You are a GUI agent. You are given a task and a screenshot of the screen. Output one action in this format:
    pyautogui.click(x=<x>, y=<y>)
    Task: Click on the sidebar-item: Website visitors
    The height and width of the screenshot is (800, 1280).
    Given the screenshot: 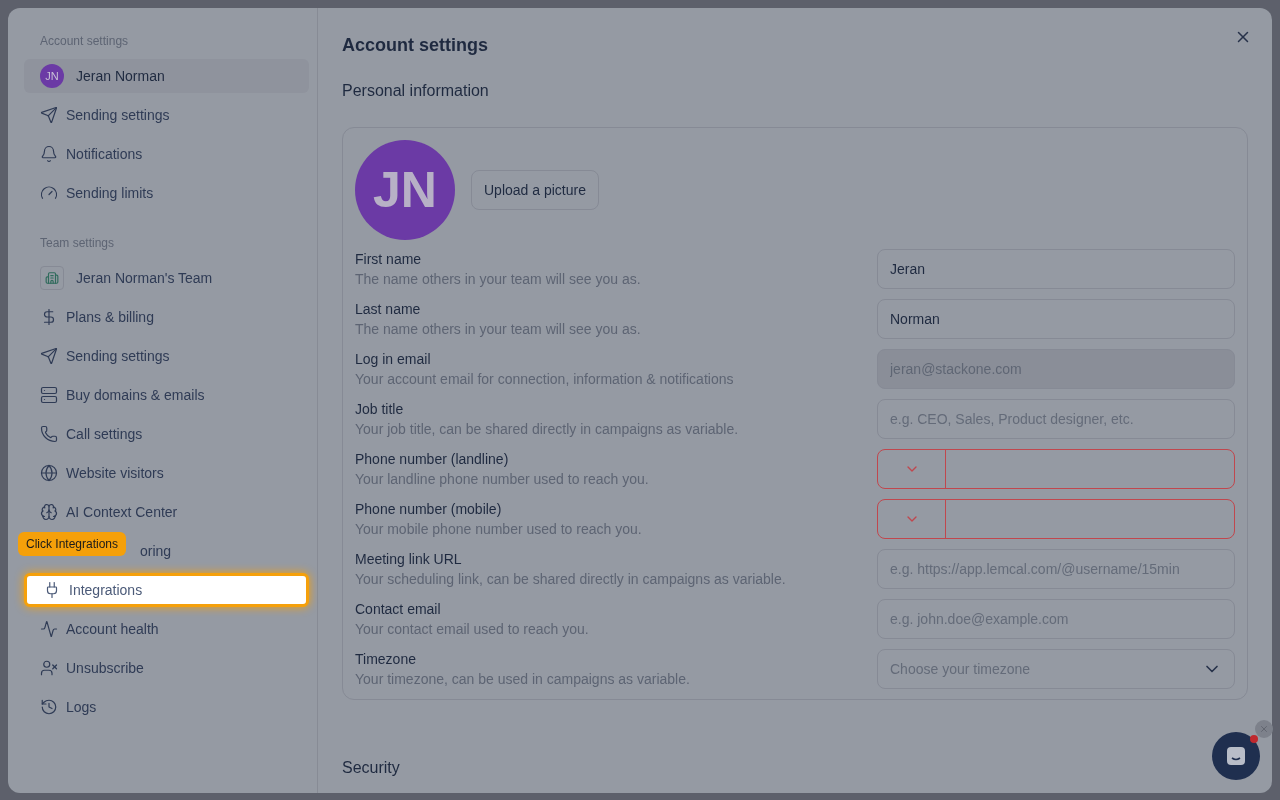 What is the action you would take?
    pyautogui.click(x=166, y=473)
    